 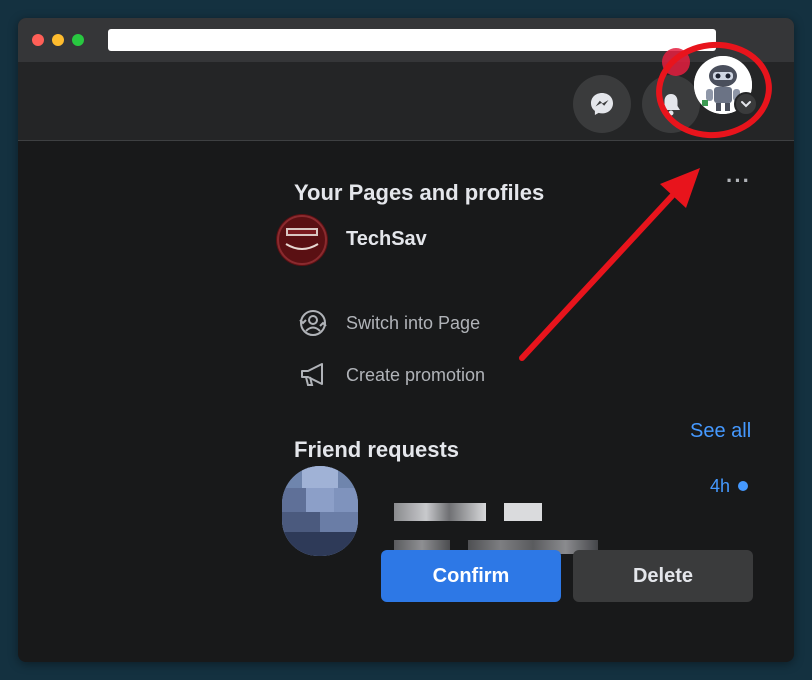 I want to click on page-avatar, so click(x=302, y=240).